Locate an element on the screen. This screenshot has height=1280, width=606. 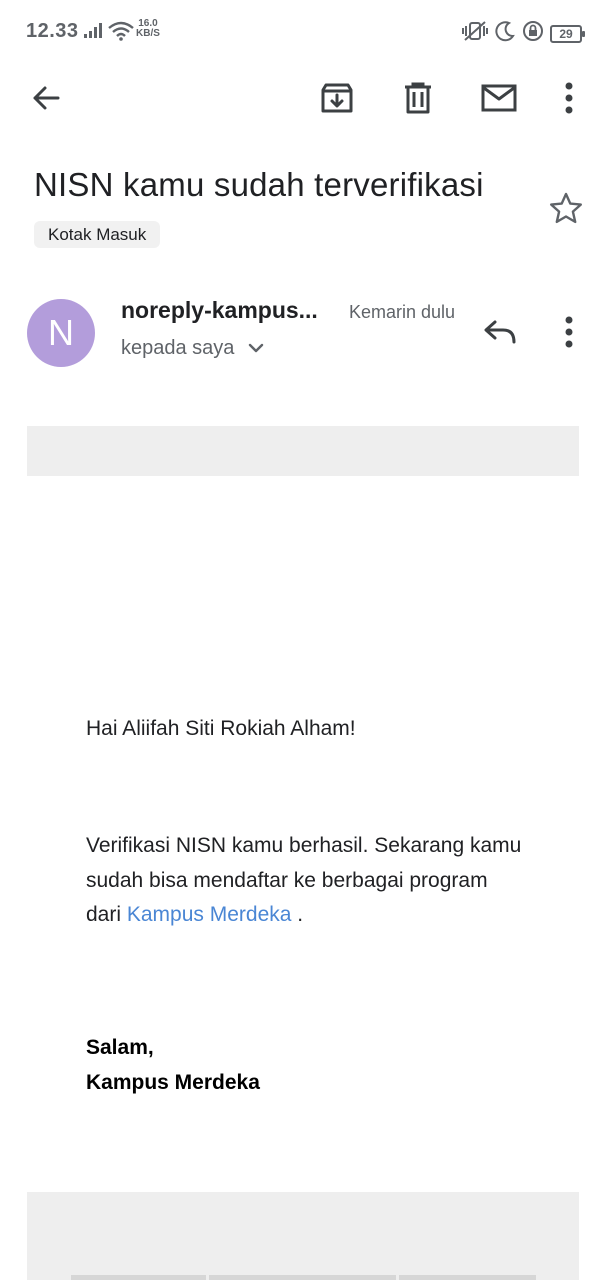
delete-button is located at coordinates (418, 100).